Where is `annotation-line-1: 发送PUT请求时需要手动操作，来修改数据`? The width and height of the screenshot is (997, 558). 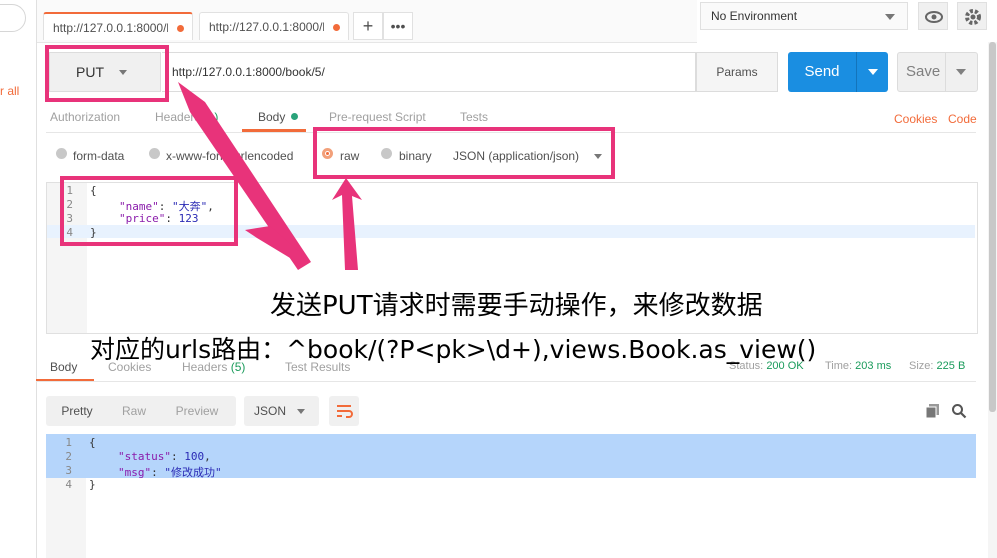
annotation-line-1: 发送PUT请求时需要手动操作，来修改数据 is located at coordinates (516, 306).